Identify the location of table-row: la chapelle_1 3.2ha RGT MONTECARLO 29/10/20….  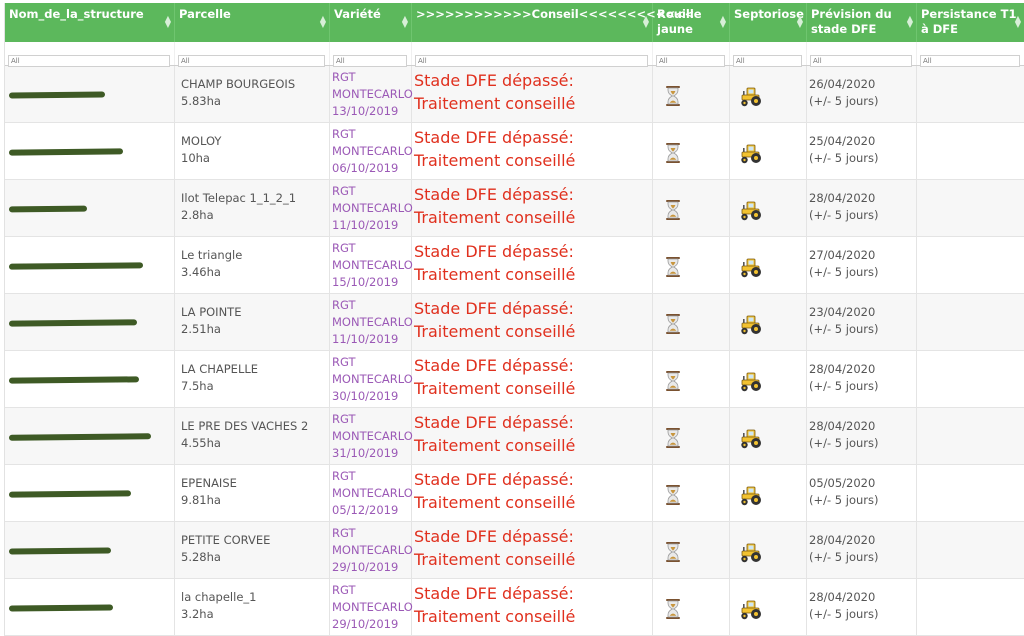
(514, 607).